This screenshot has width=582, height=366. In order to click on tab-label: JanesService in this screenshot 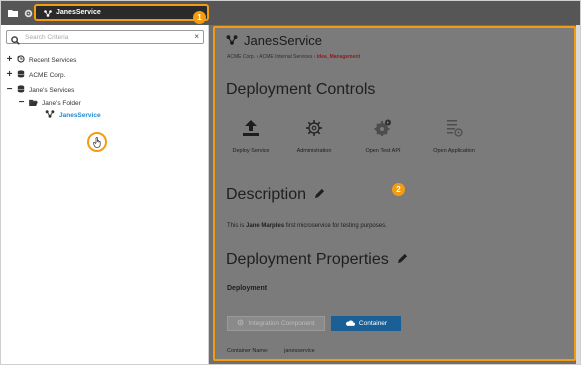, I will do `click(78, 12)`.